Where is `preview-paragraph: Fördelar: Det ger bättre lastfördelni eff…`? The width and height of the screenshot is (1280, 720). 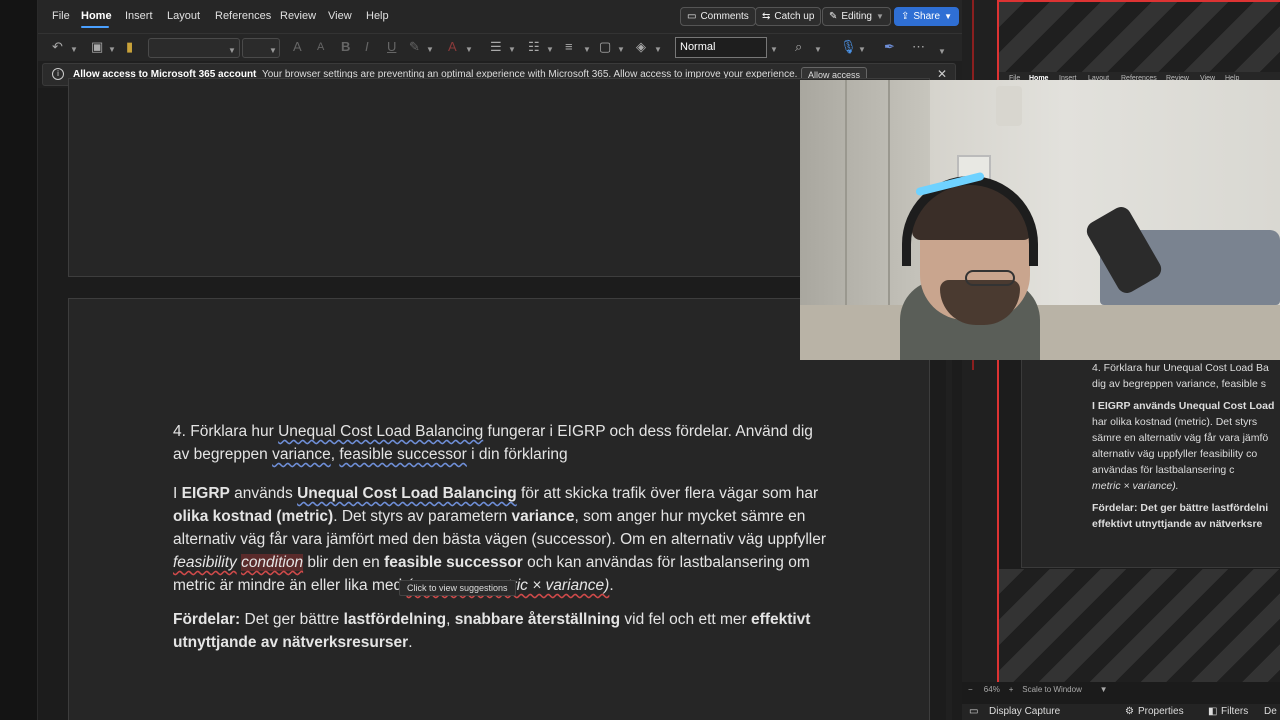 preview-paragraph: Fördelar: Det ger bättre lastfördelni eff… is located at coordinates (1186, 516).